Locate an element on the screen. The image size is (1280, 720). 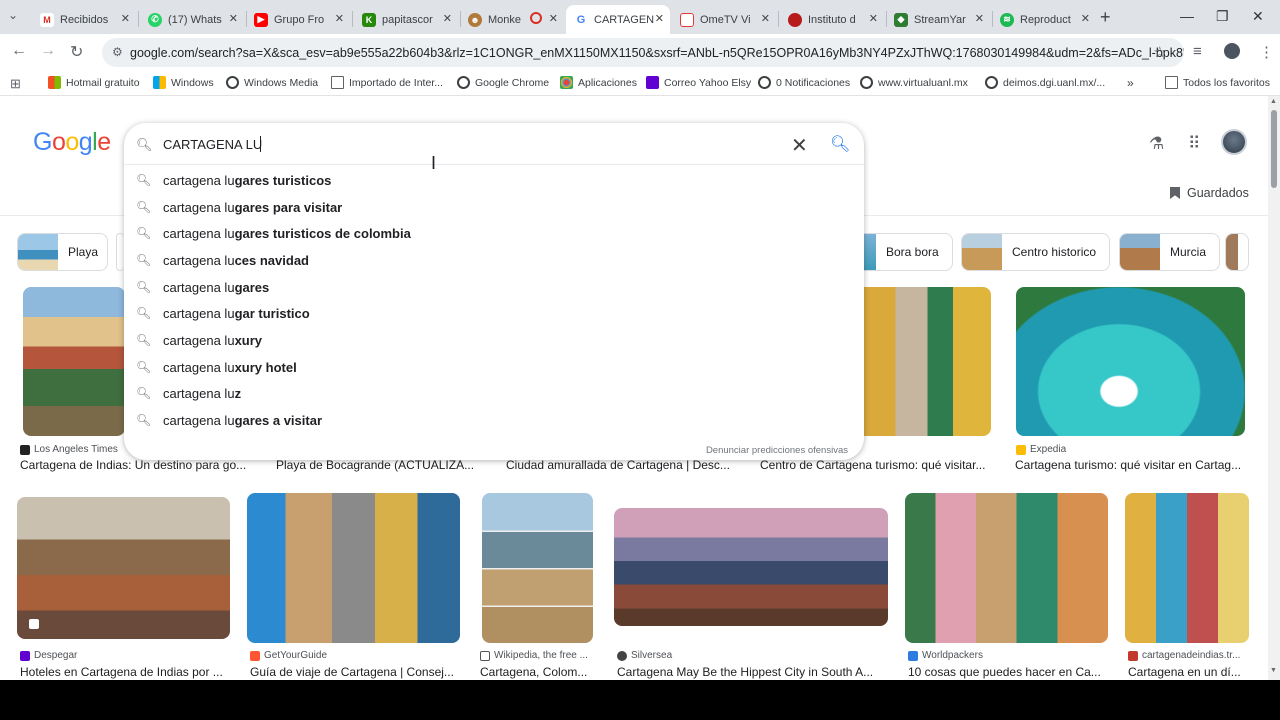
profile-avatar is located at coordinates (1232, 51).